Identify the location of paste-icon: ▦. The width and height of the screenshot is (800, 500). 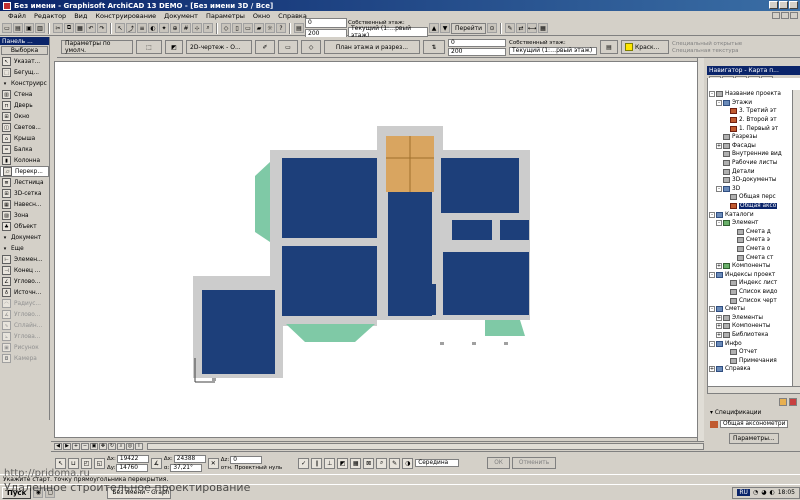
(80, 28).